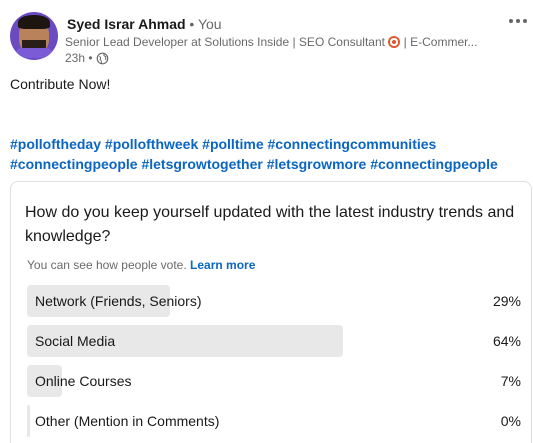 Image resolution: width=533 pixels, height=443 pixels. What do you see at coordinates (521, 21) in the screenshot?
I see `more-options-icon` at bounding box center [521, 21].